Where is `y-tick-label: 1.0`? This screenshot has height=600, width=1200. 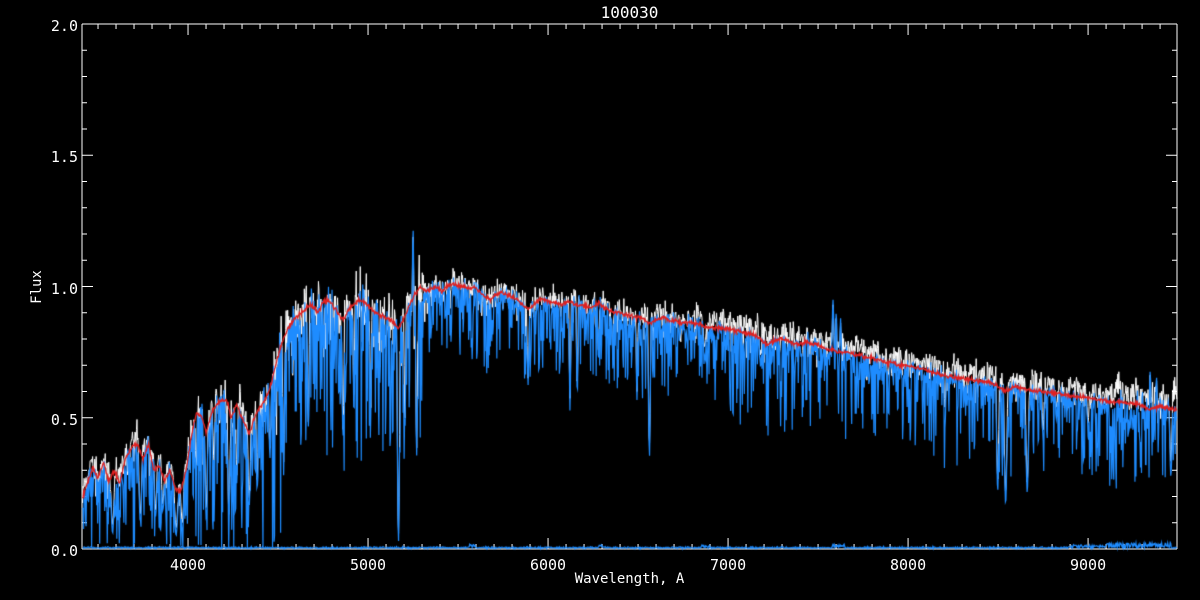 y-tick-label: 1.0 is located at coordinates (64, 288).